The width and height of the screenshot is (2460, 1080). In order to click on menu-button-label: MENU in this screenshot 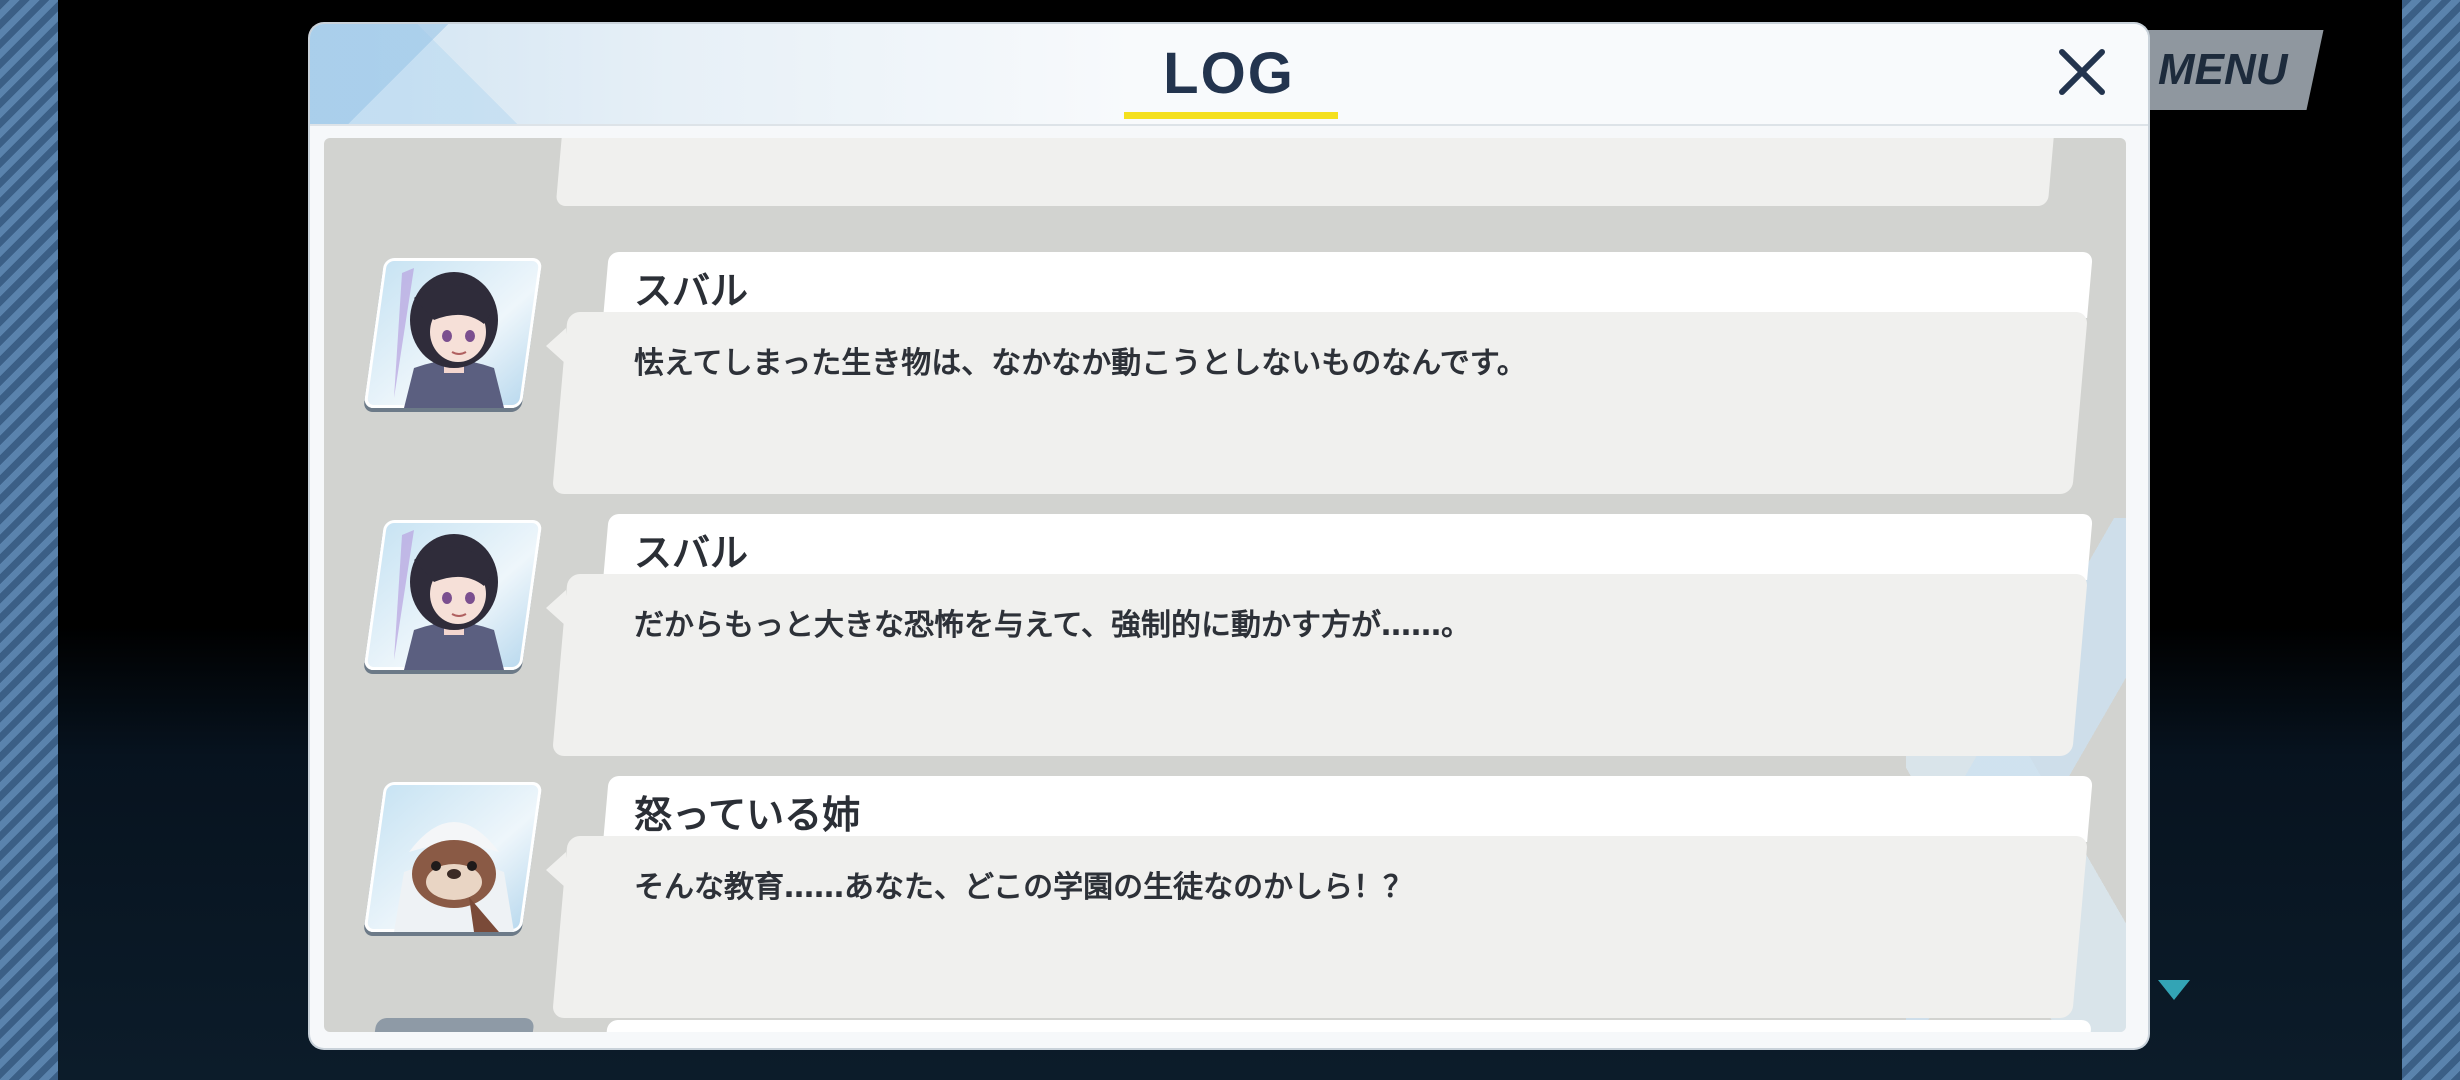, I will do `click(2222, 69)`.